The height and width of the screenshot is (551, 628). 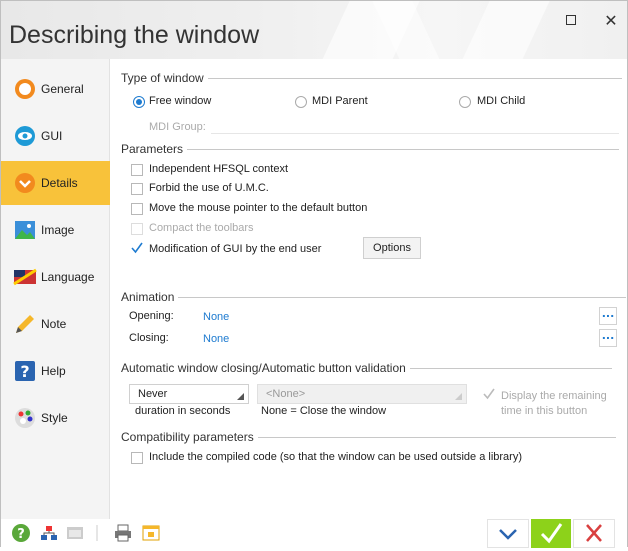 What do you see at coordinates (235, 249) in the screenshot?
I see `checkbox-modification-gui-label: Modification of GUI by the end user` at bounding box center [235, 249].